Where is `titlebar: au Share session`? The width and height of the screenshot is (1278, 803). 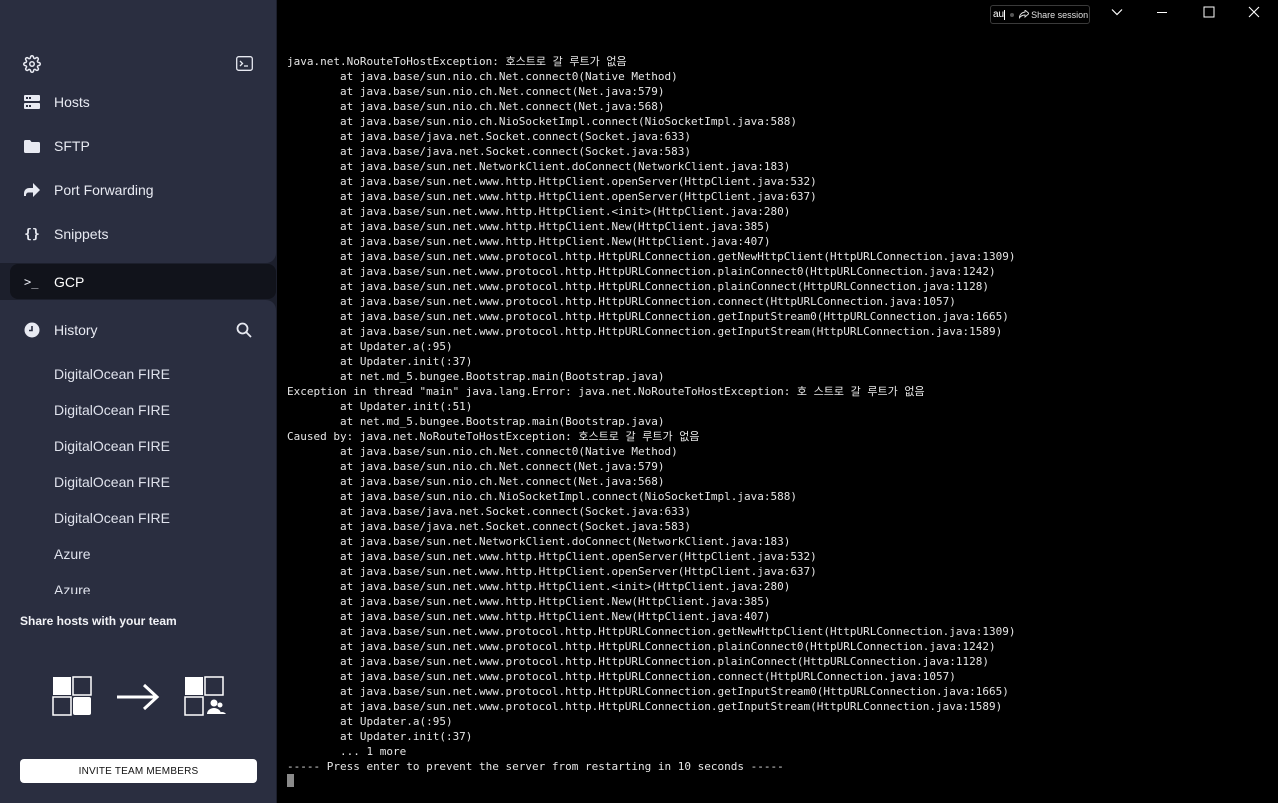 titlebar: au Share session is located at coordinates (777, 14).